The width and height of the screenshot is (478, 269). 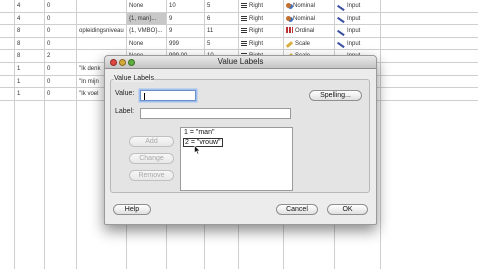 I want to click on cell-text: None, so click(x=136, y=6).